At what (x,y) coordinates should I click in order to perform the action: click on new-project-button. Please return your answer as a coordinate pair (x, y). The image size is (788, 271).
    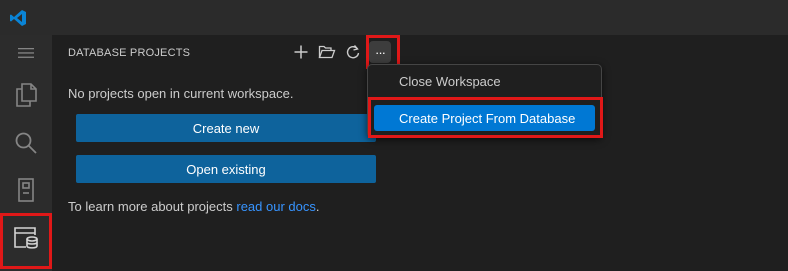
    Looking at the image, I should click on (301, 52).